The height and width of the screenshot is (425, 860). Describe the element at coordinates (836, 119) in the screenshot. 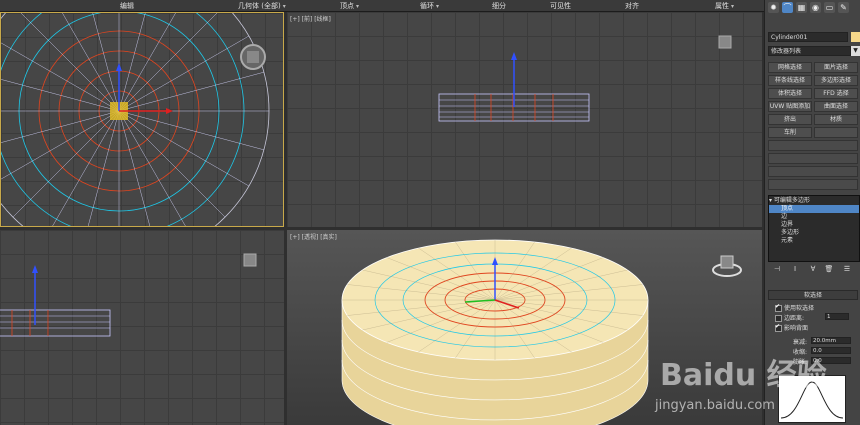

I see `material-button: 材质` at that location.